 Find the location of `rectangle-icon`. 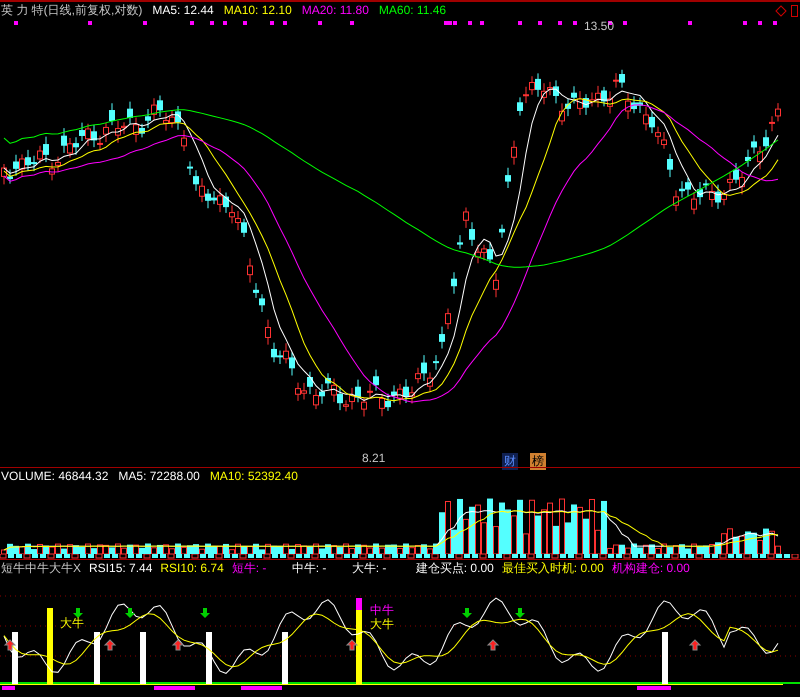

rectangle-icon is located at coordinates (794, 11).